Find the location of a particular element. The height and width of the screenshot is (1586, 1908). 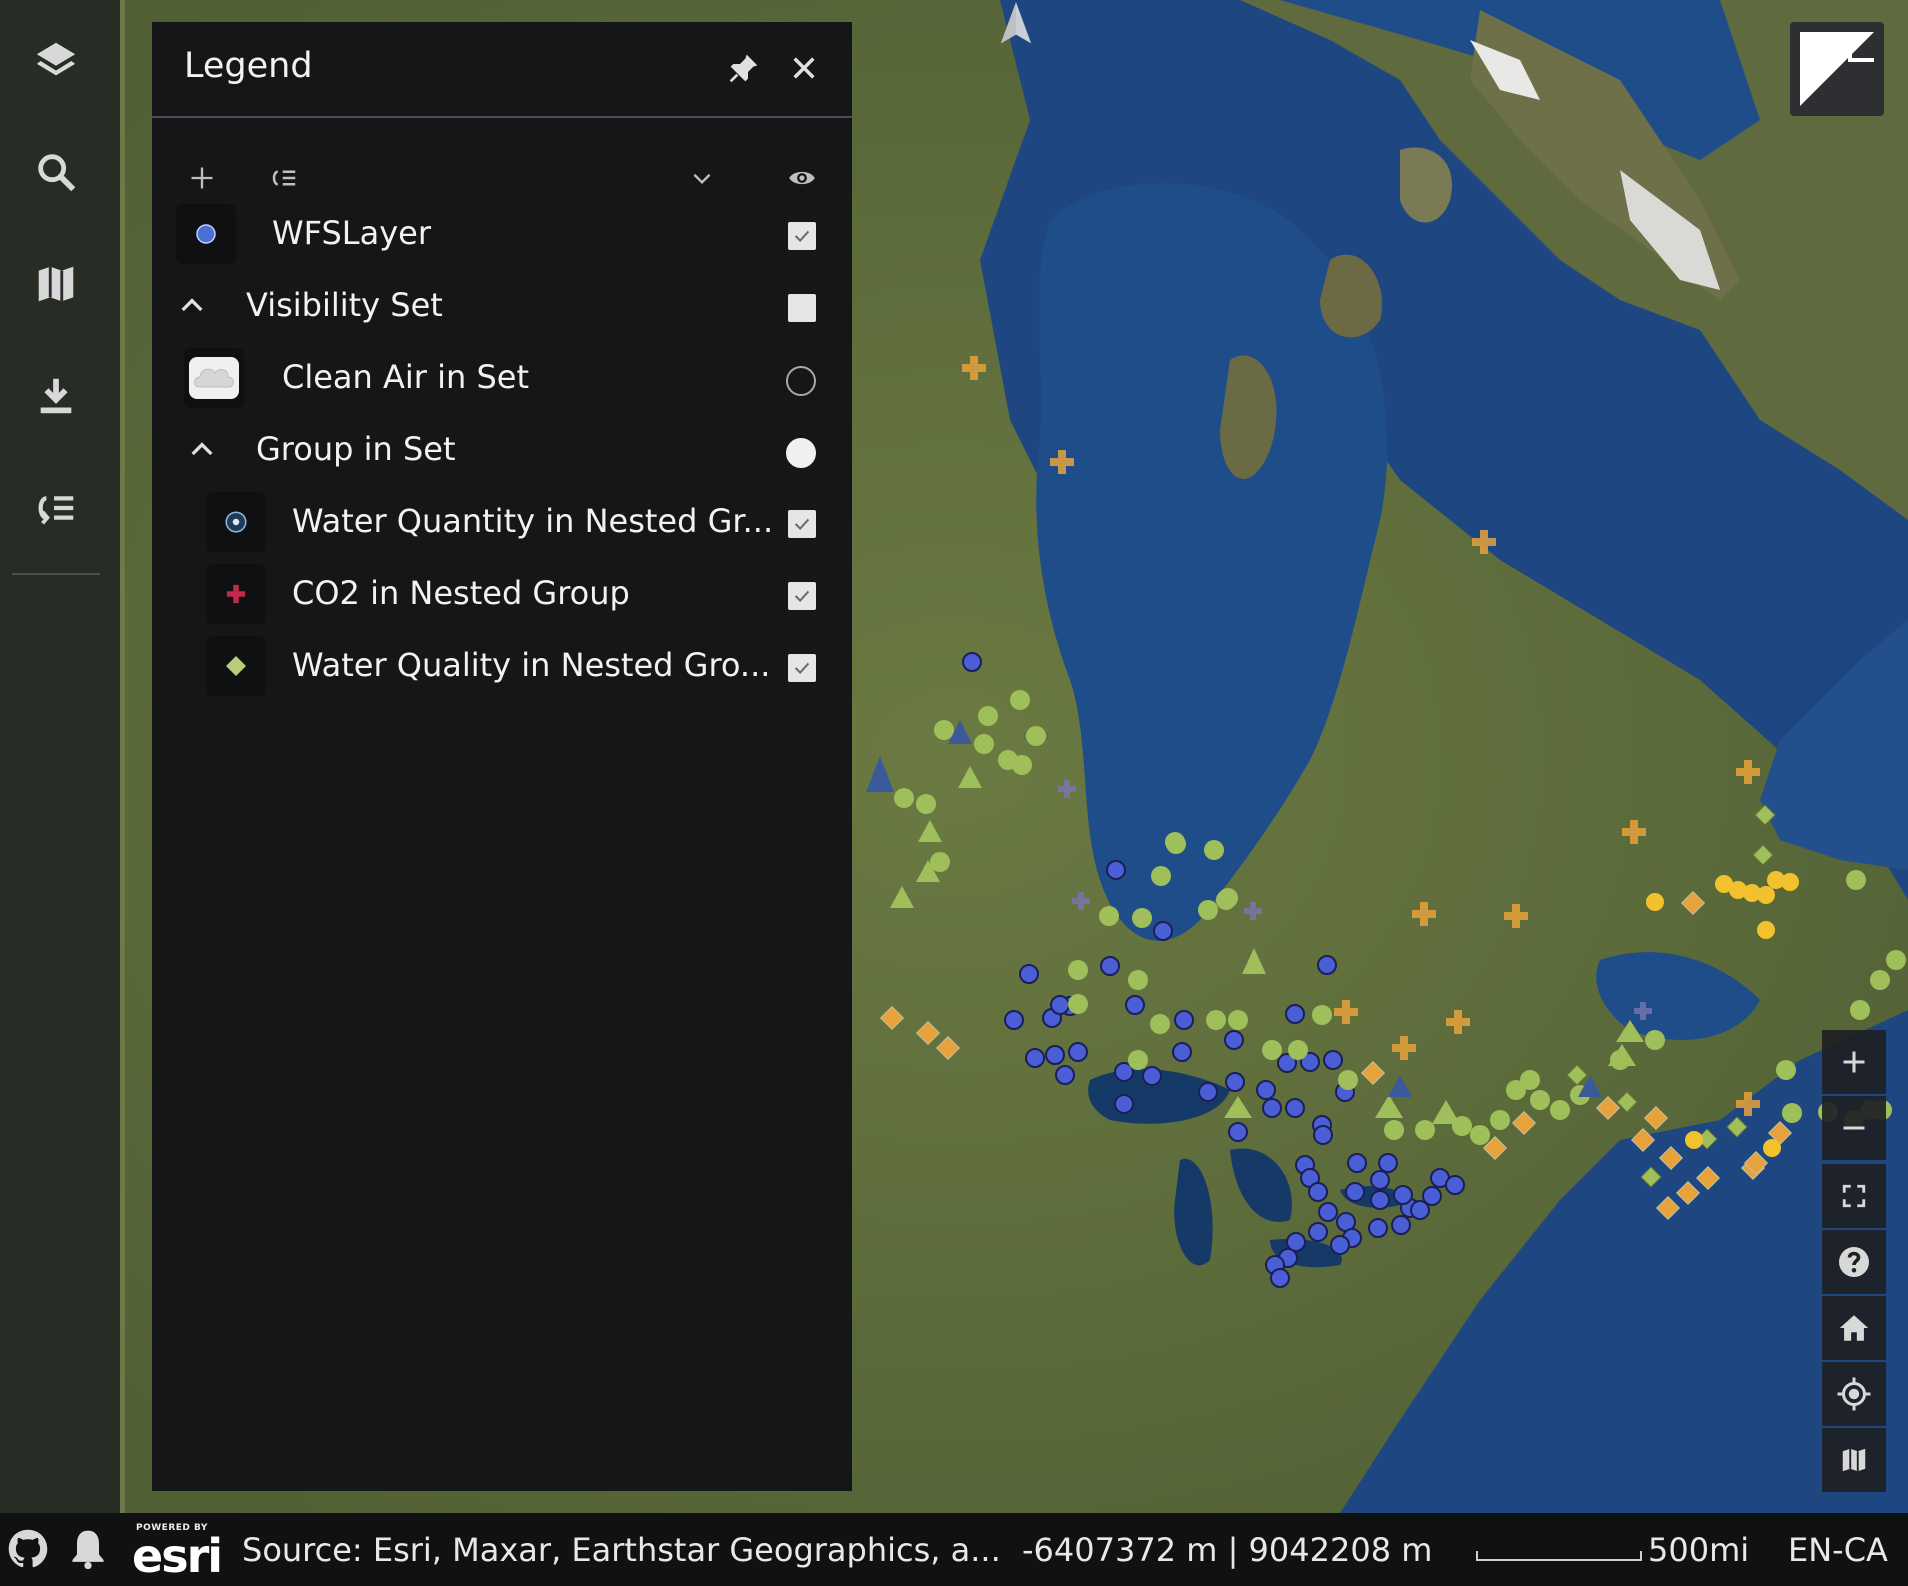

close-icon is located at coordinates (804, 68).